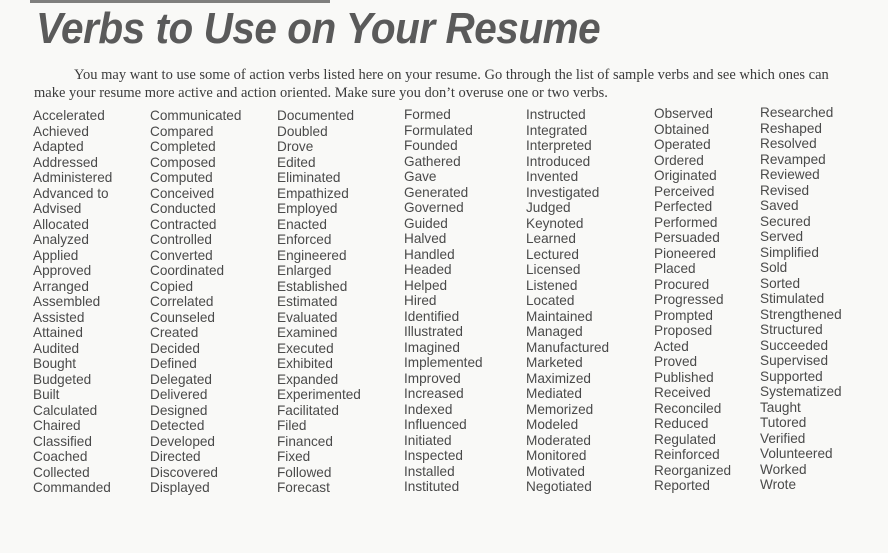 This screenshot has height=553, width=888. Describe the element at coordinates (72, 487) in the screenshot. I see `verb-item: Commanded` at that location.